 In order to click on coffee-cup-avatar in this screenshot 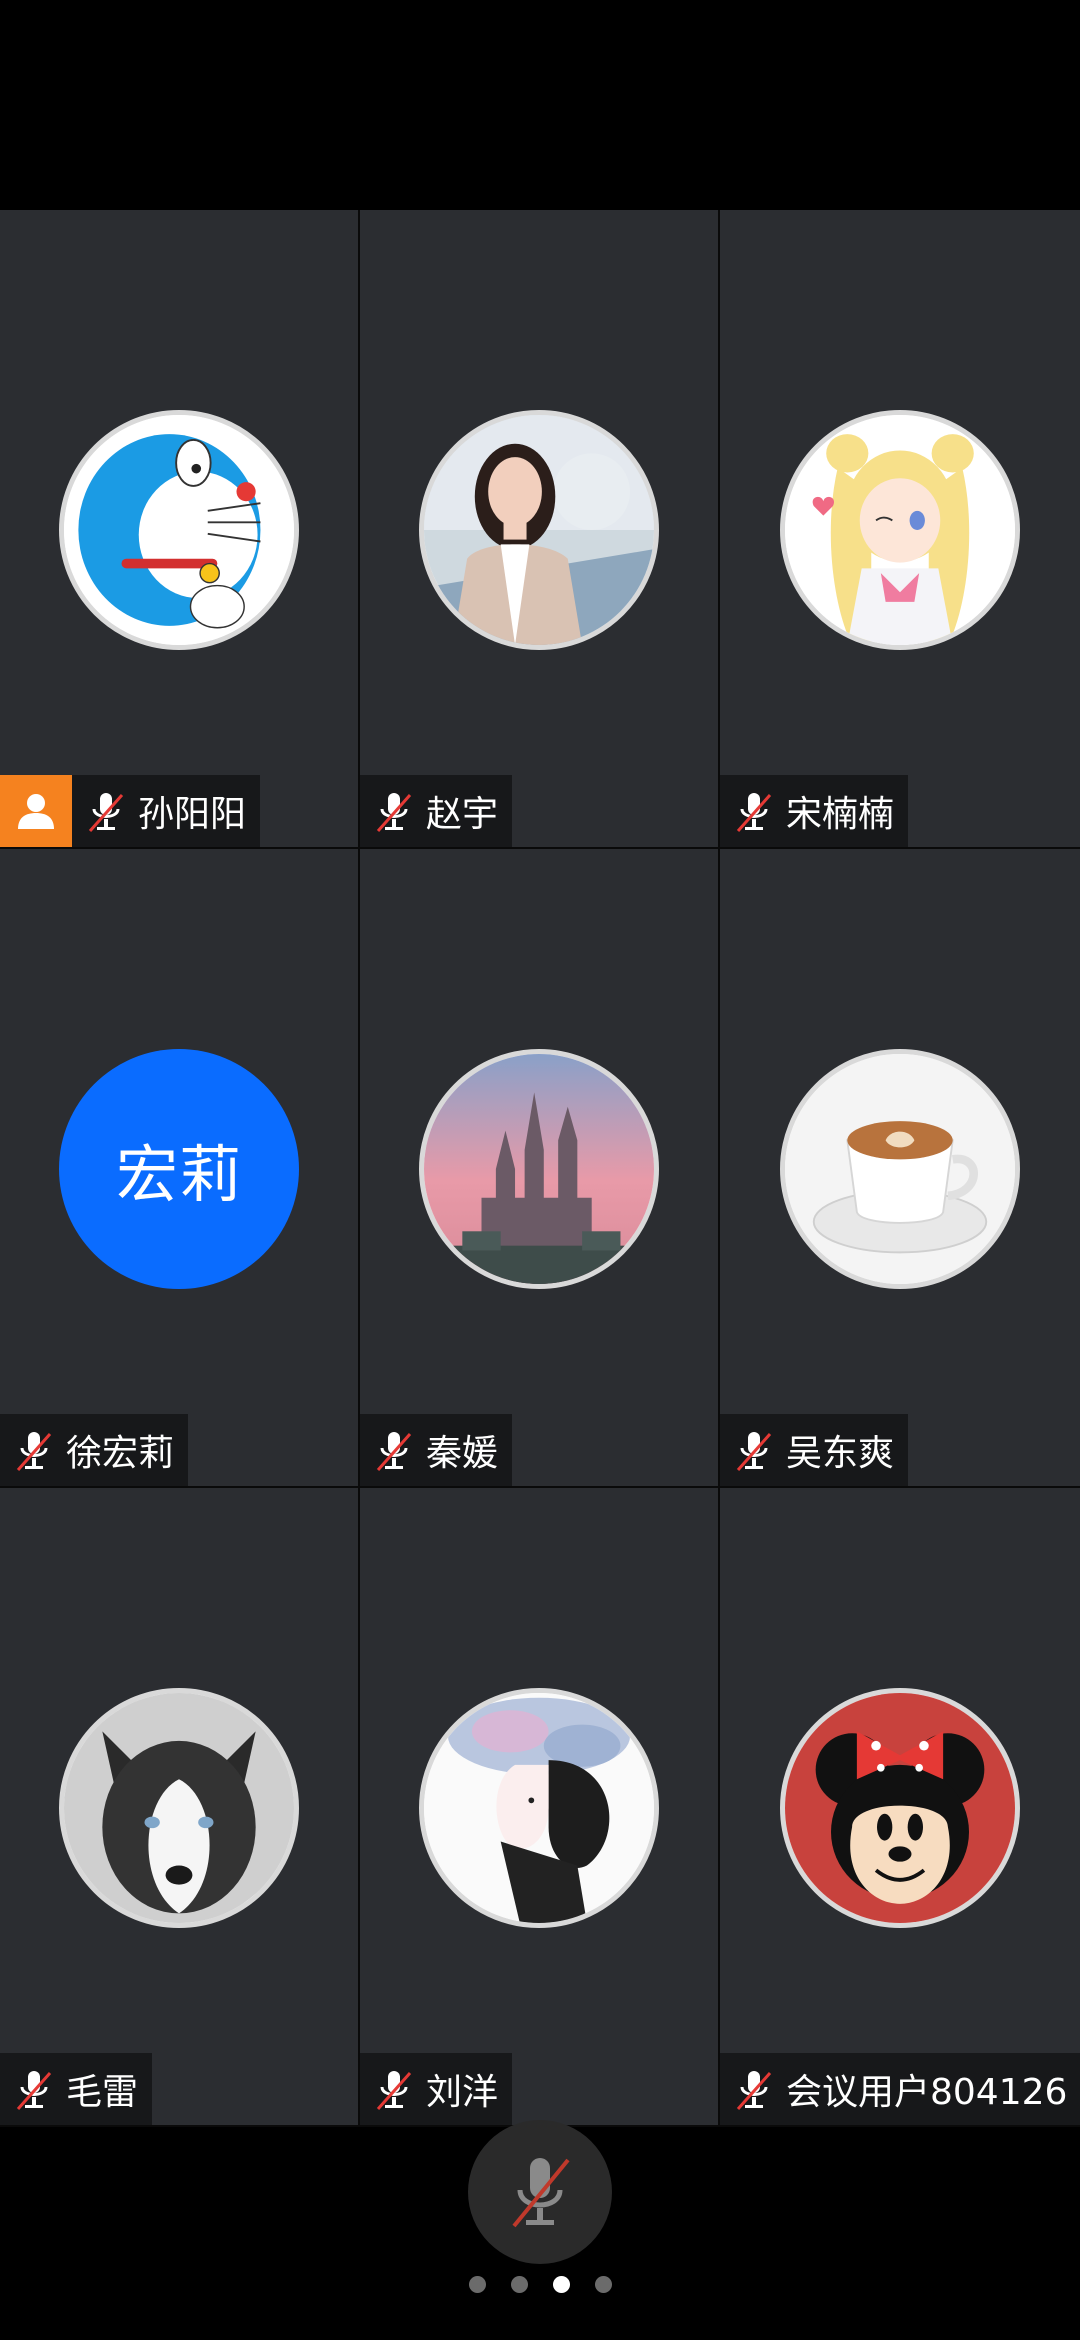, I will do `click(900, 1169)`.